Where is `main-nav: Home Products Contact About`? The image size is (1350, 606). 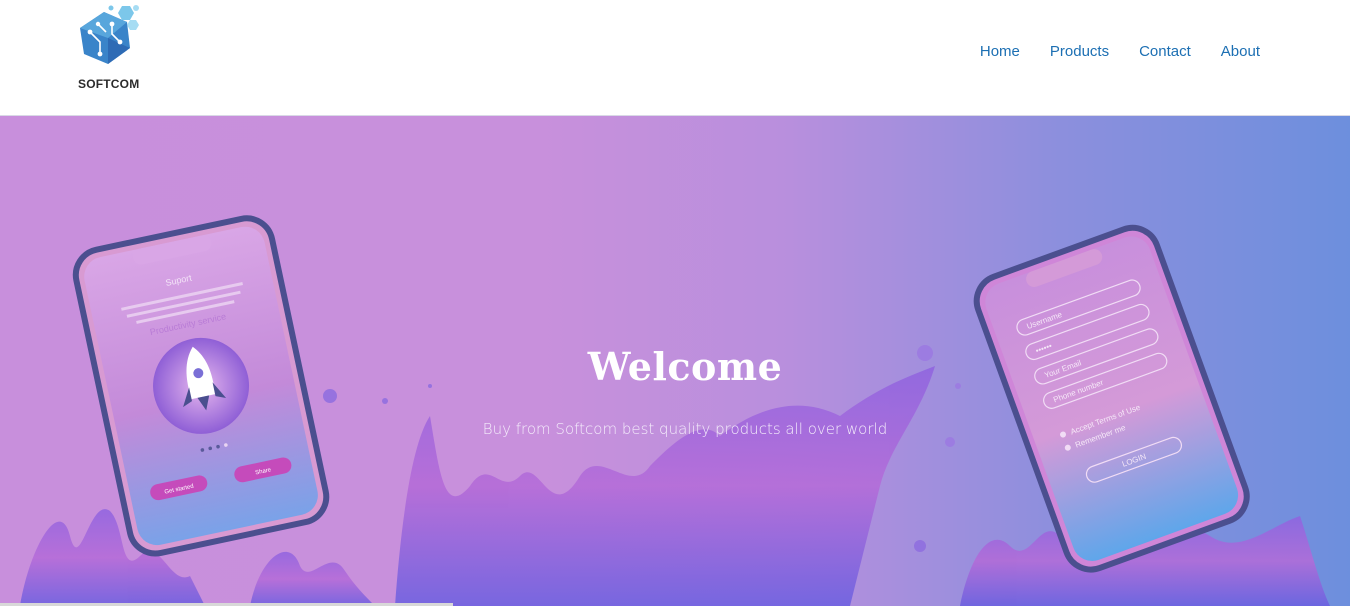
main-nav: Home Products Contact About is located at coordinates (1120, 51).